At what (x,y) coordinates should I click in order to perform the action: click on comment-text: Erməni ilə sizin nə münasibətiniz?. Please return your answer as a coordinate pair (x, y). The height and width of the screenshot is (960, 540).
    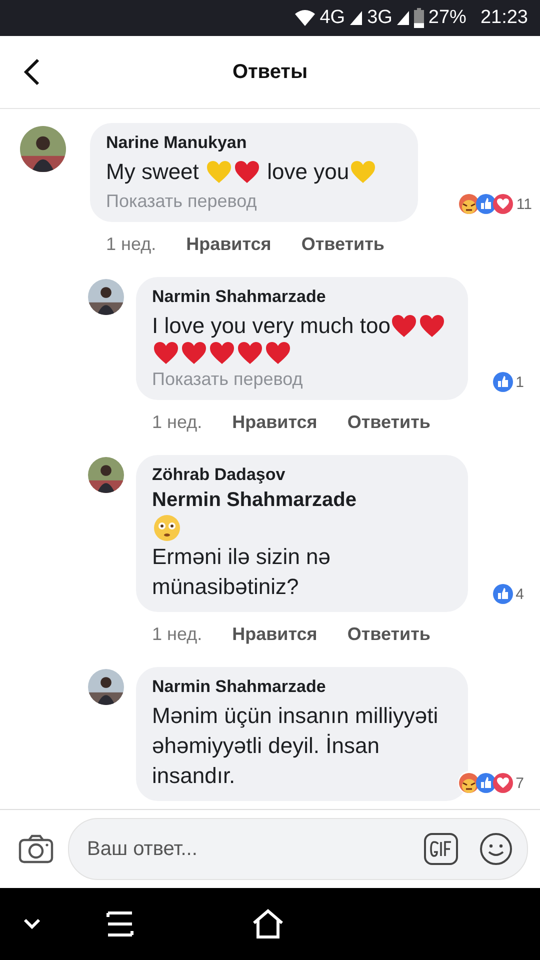
    Looking at the image, I should click on (242, 572).